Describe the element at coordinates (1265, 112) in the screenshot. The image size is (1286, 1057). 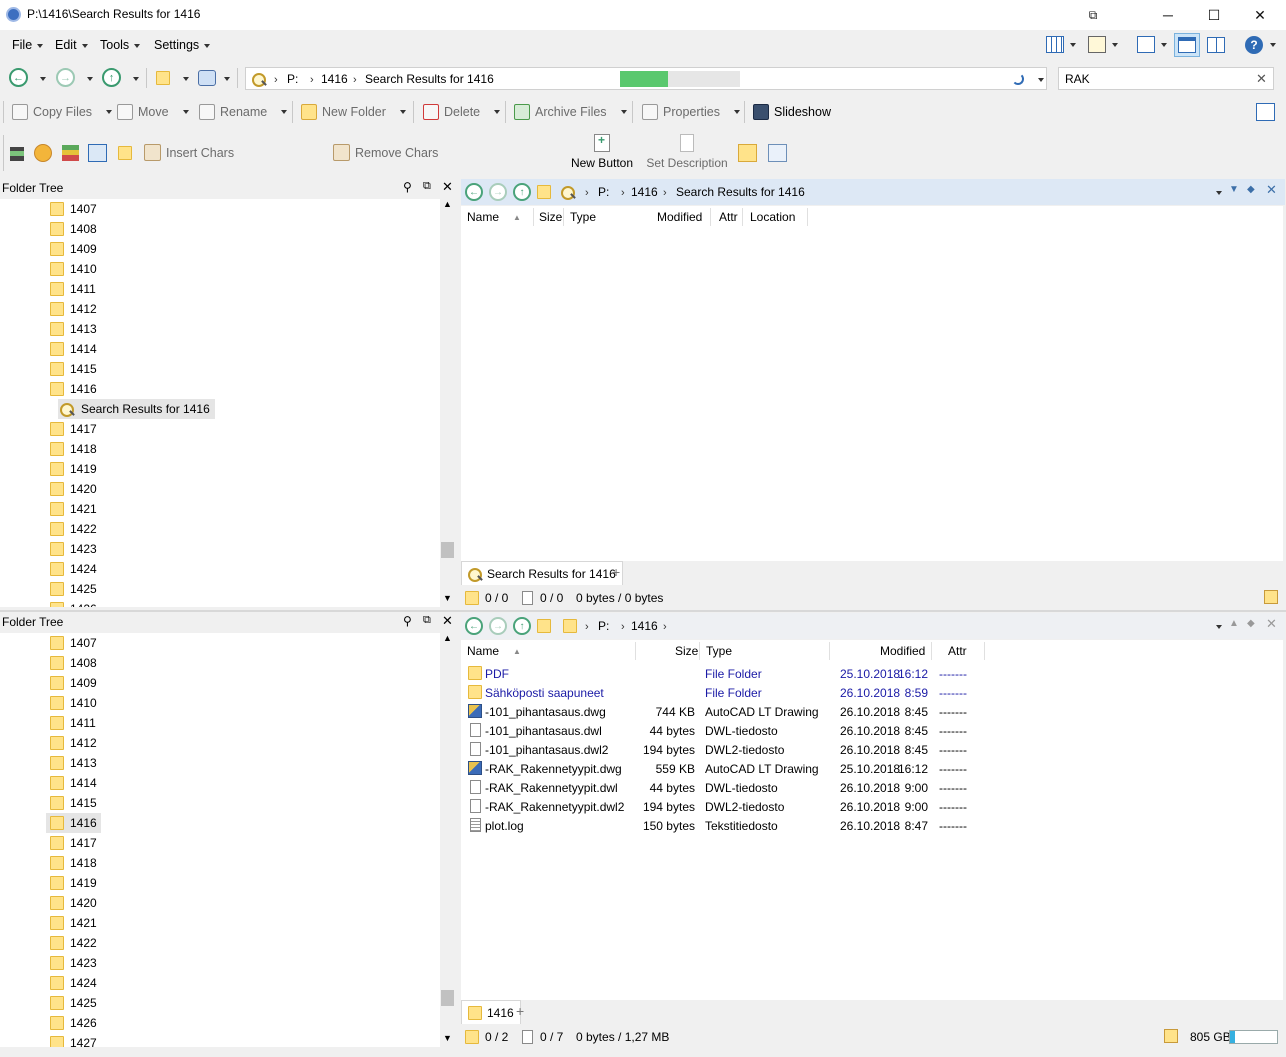
I see `toolbar-options-icon` at that location.